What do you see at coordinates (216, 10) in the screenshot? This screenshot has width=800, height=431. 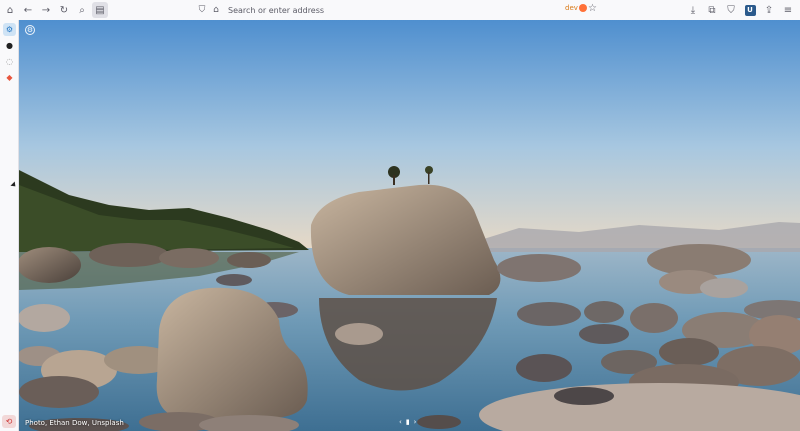 I see `page-icon: ⌂` at bounding box center [216, 10].